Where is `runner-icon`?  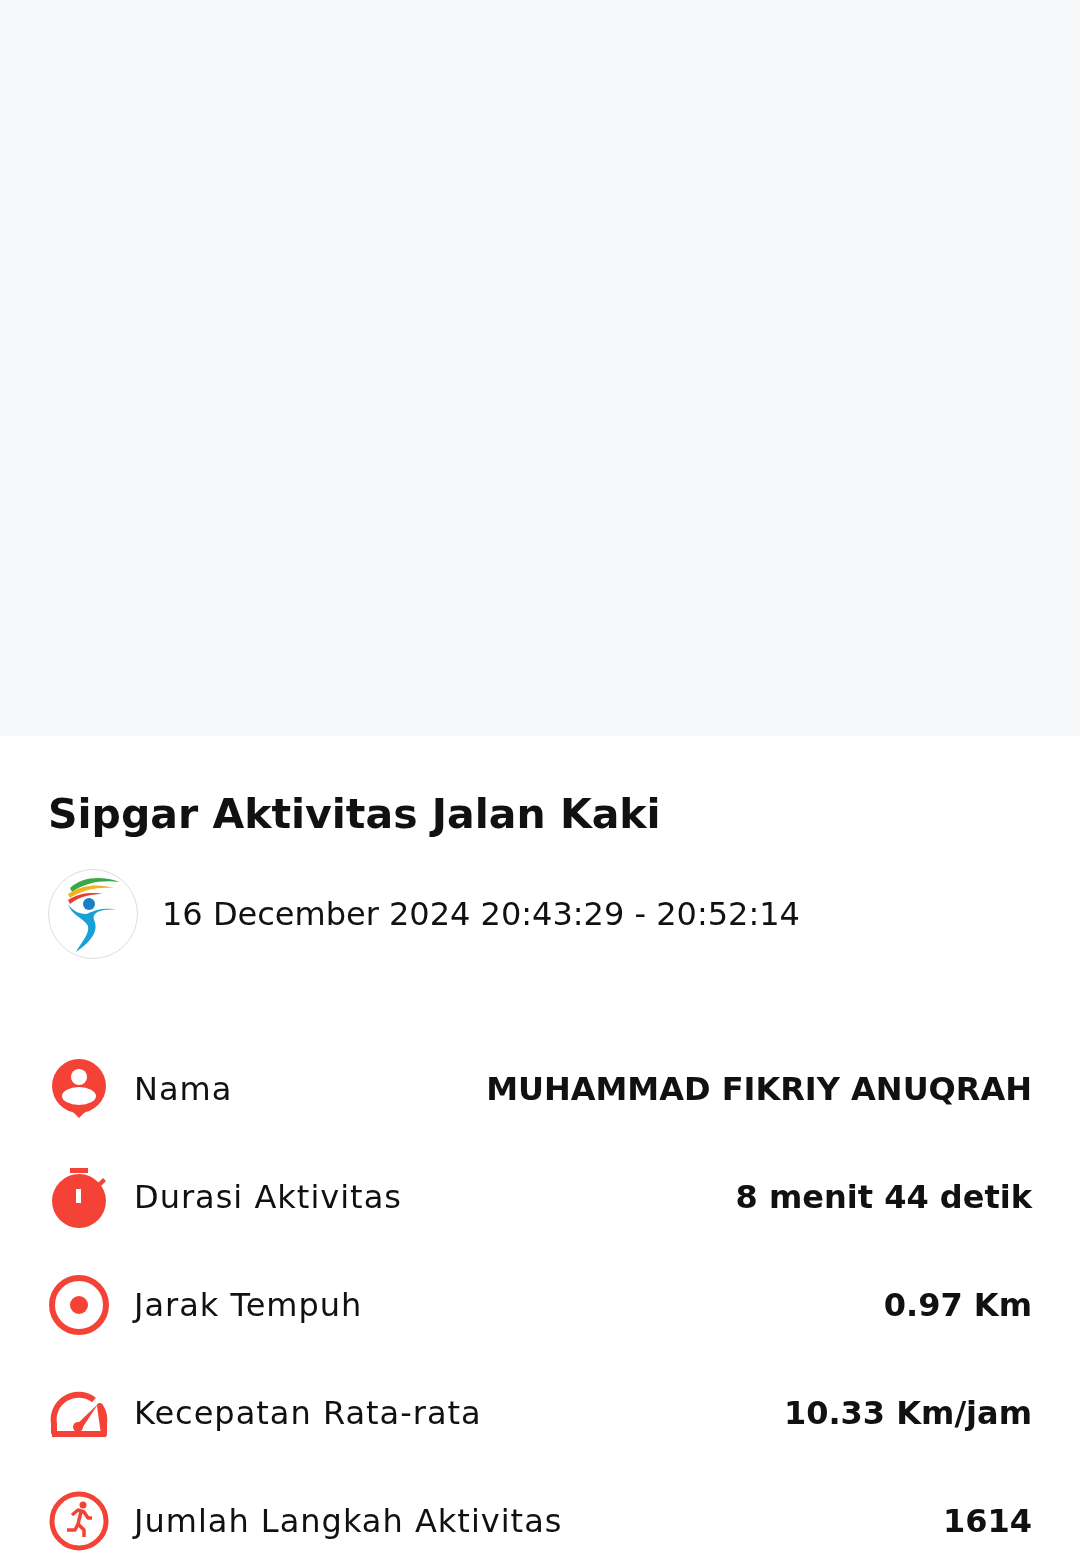 runner-icon is located at coordinates (79, 1521).